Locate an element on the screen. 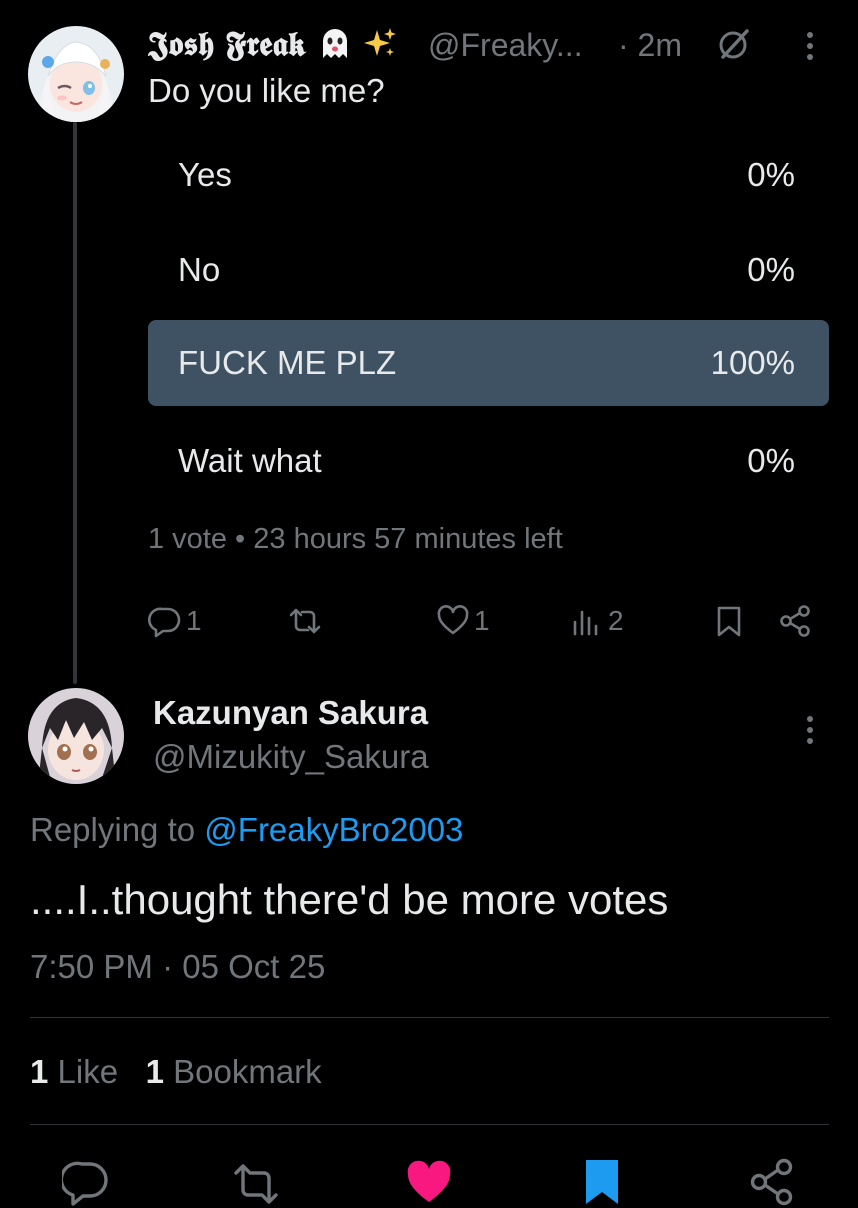  reply-author-name: Kazunyan Sakura is located at coordinates (290, 713).